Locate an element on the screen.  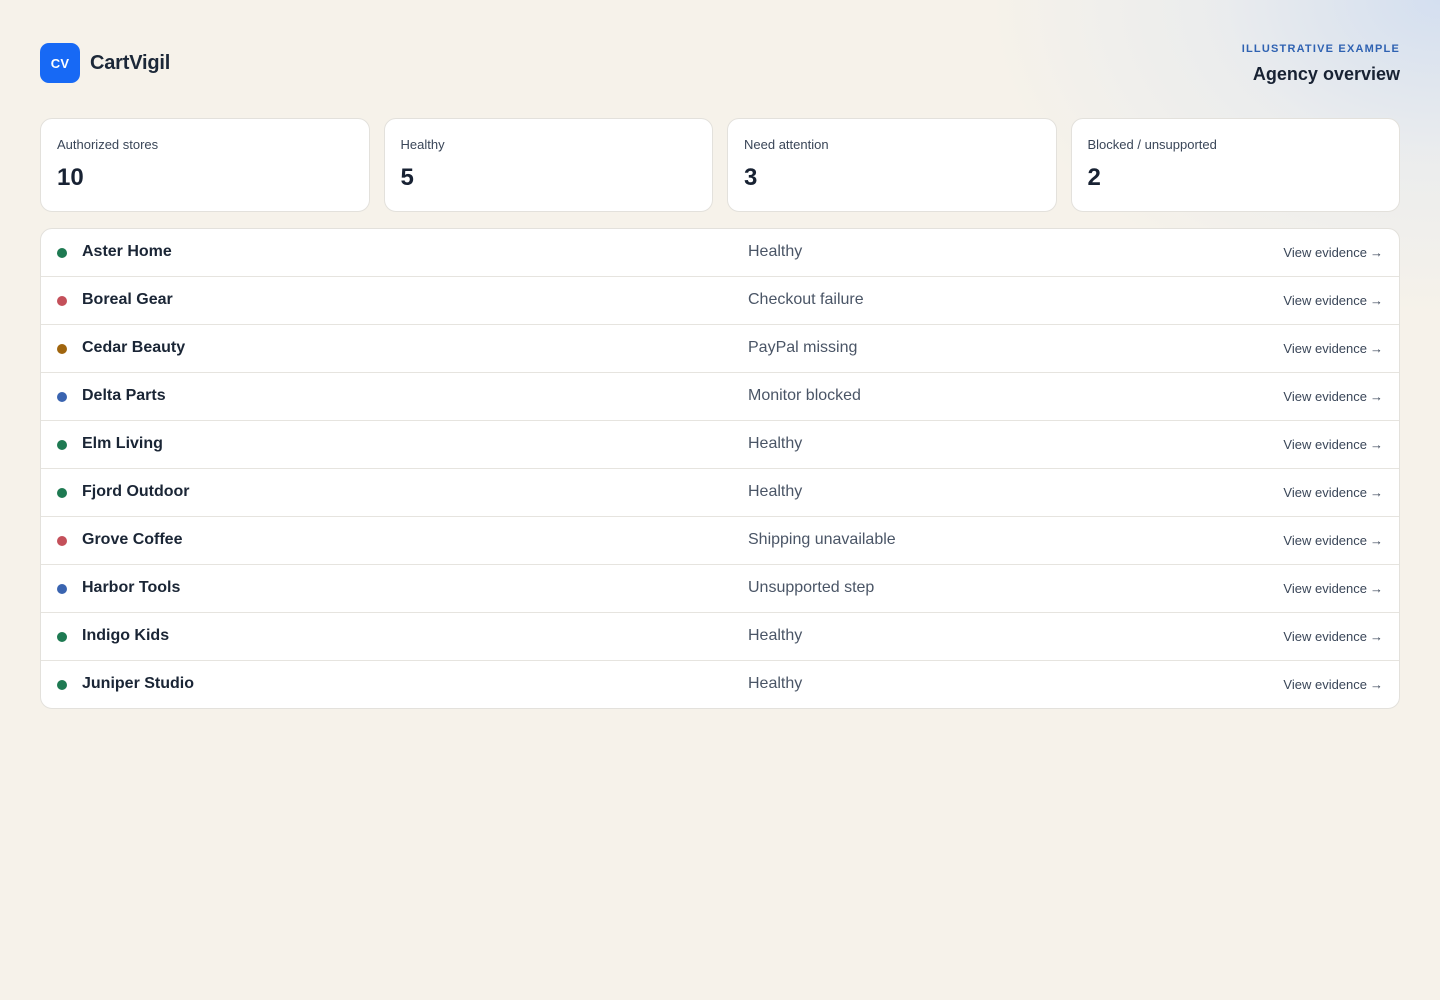
stat-card-need-attention: Need attention 3 is located at coordinates (892, 165).